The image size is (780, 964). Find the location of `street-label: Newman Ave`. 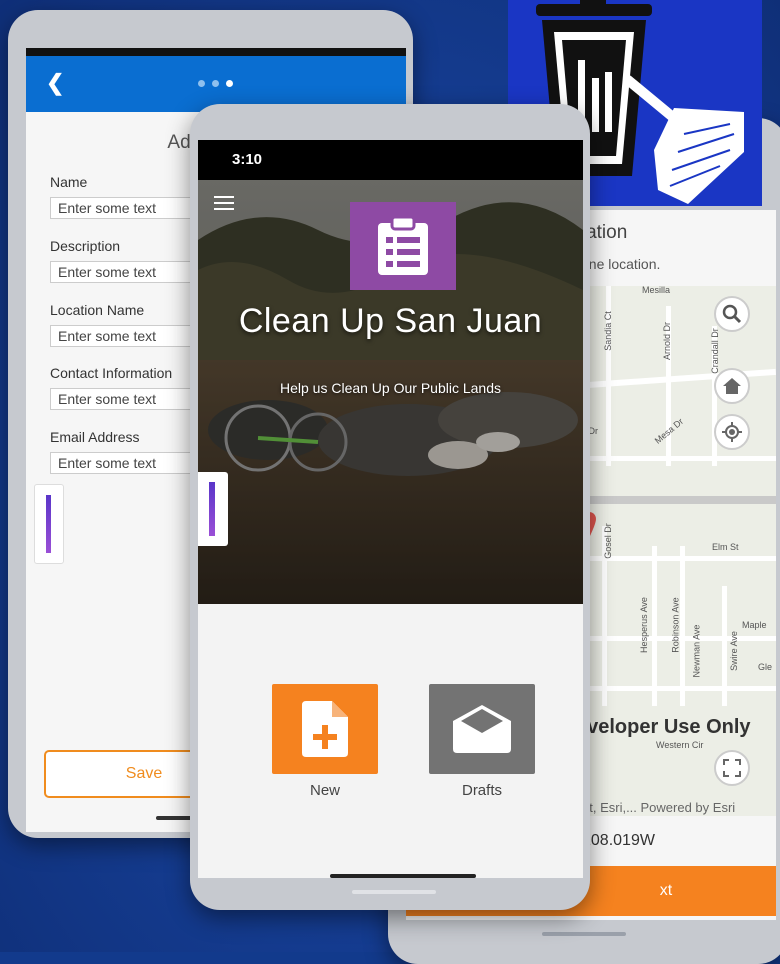

street-label: Newman Ave is located at coordinates (696, 651).